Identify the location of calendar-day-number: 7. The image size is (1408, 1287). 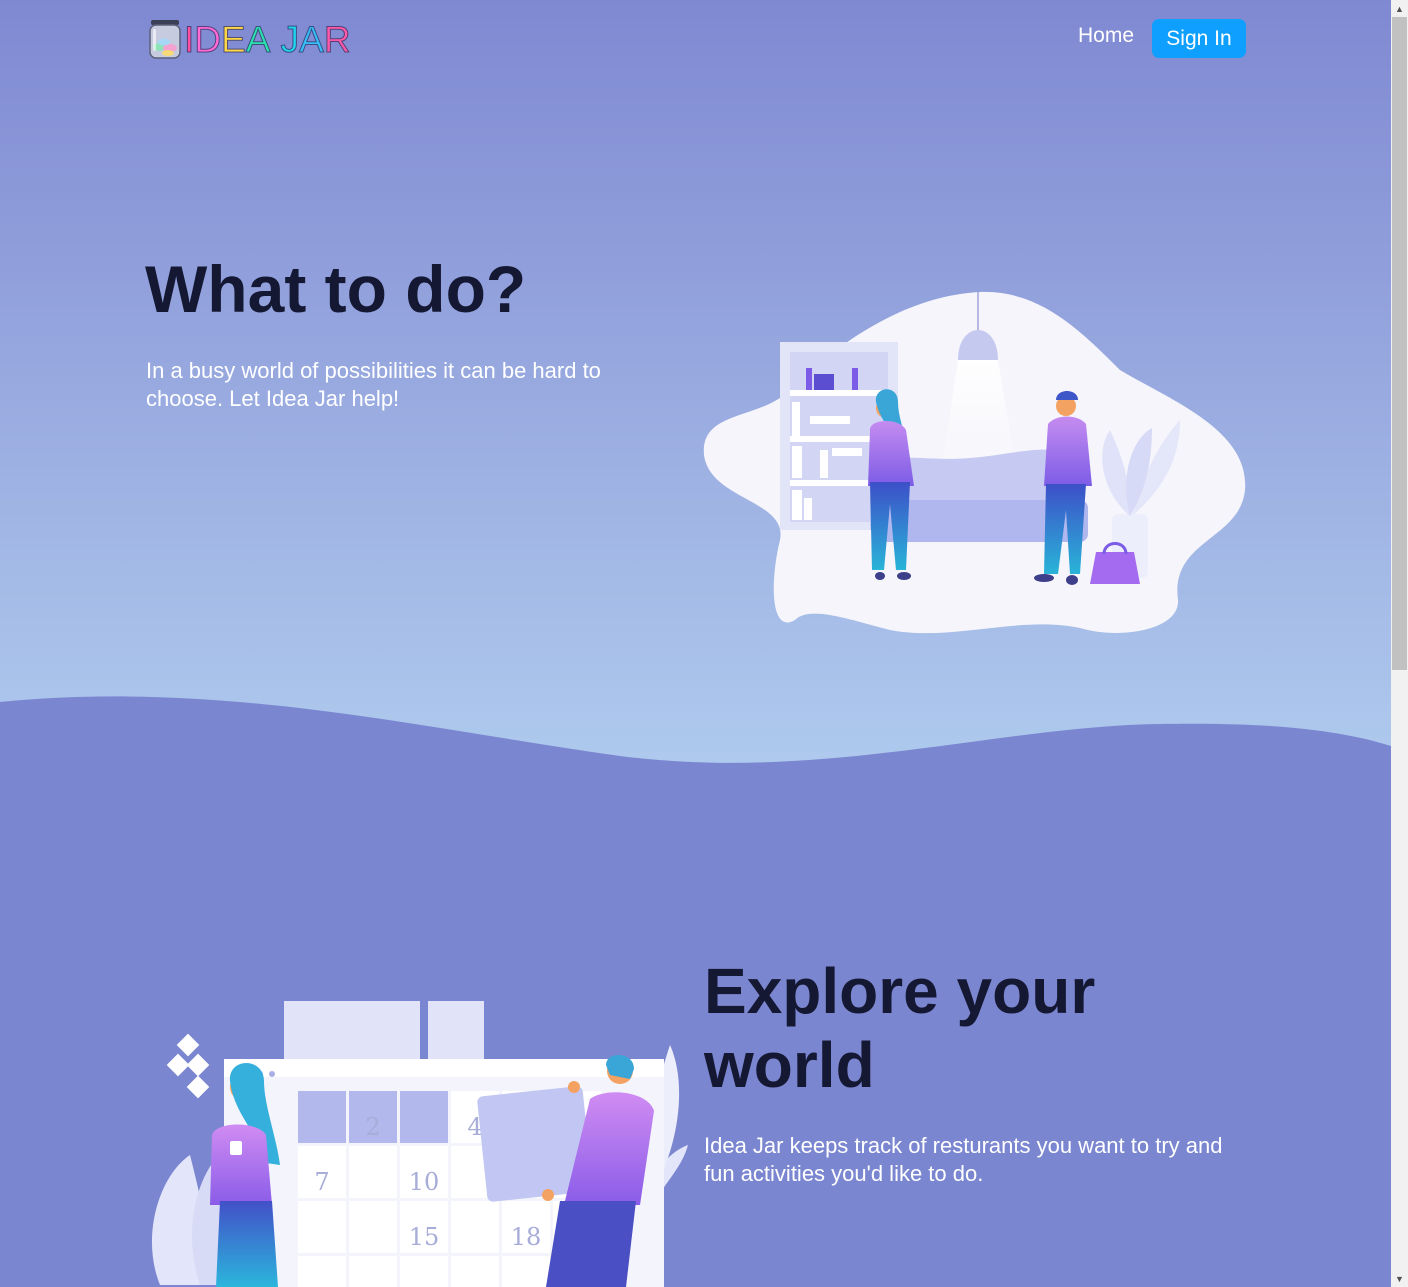
(321, 1182).